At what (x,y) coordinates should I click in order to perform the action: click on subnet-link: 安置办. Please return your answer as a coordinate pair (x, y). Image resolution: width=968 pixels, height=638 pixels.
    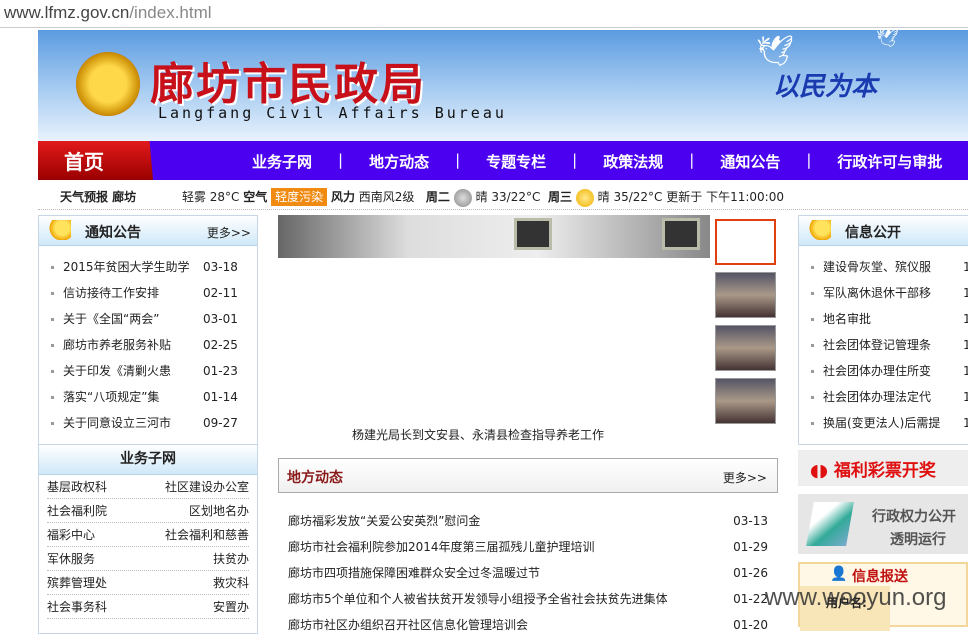
    Looking at the image, I should click on (231, 606).